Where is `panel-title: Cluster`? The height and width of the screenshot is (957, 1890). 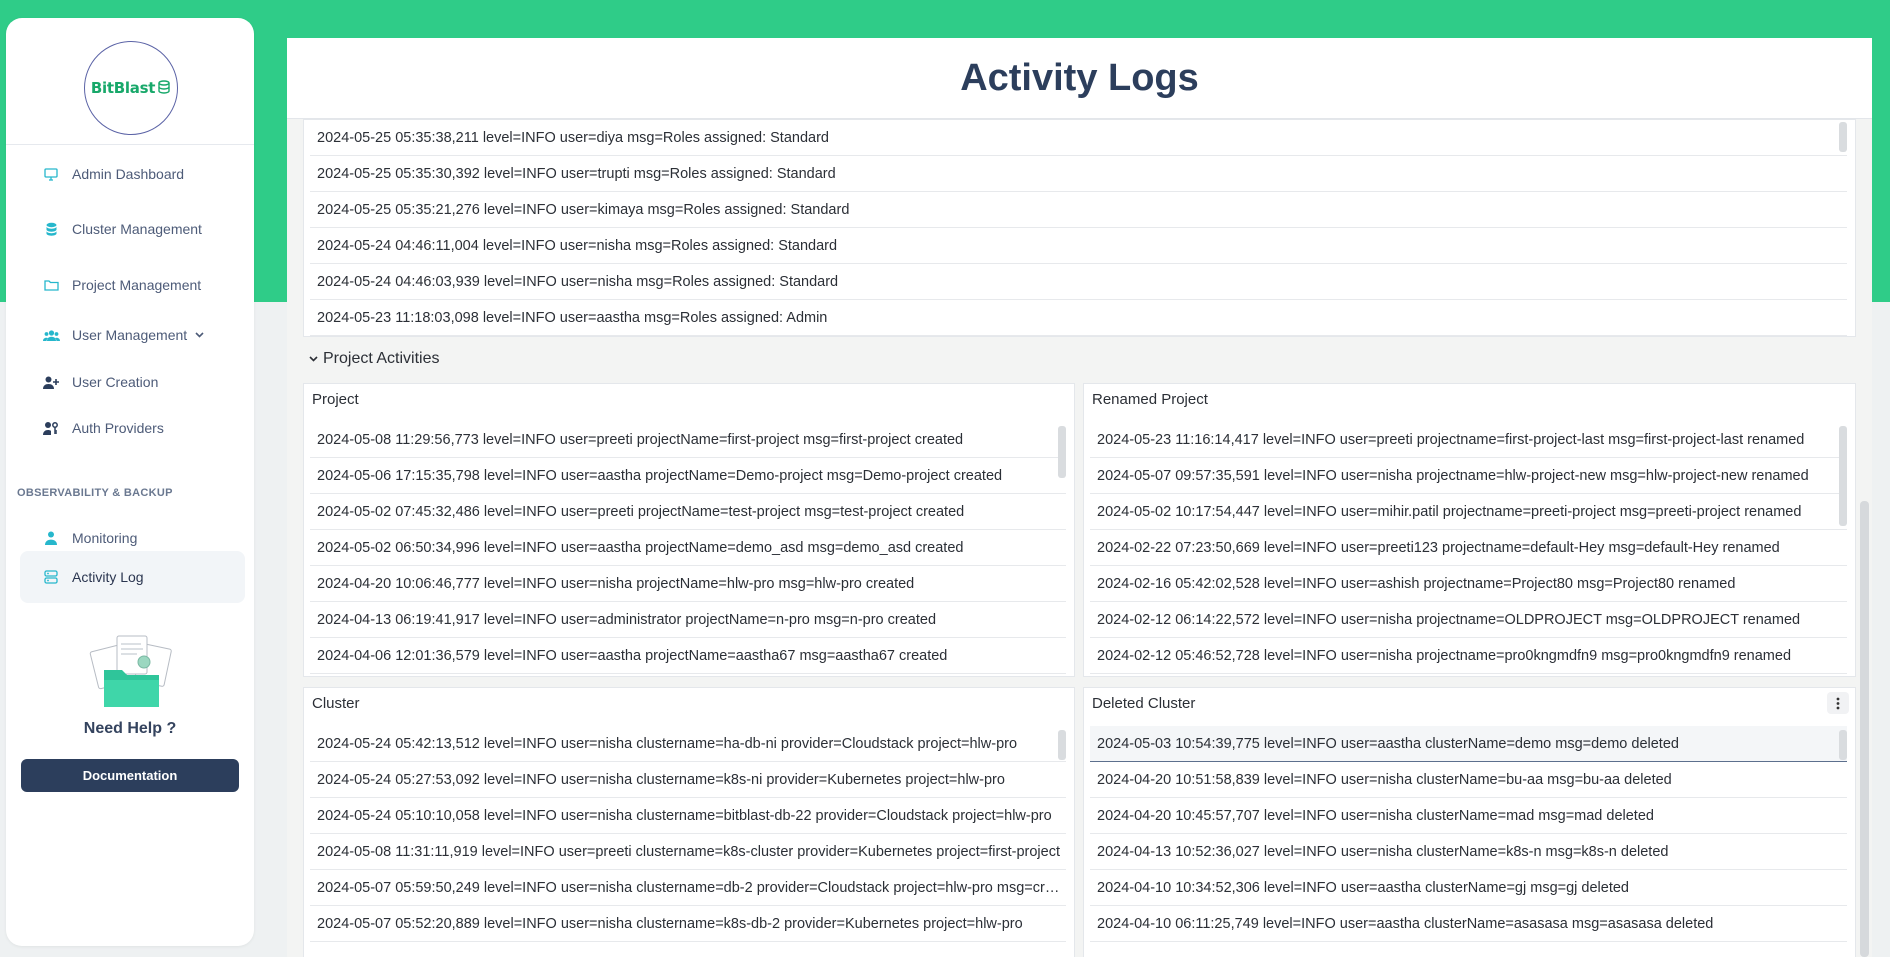
panel-title: Cluster is located at coordinates (336, 703).